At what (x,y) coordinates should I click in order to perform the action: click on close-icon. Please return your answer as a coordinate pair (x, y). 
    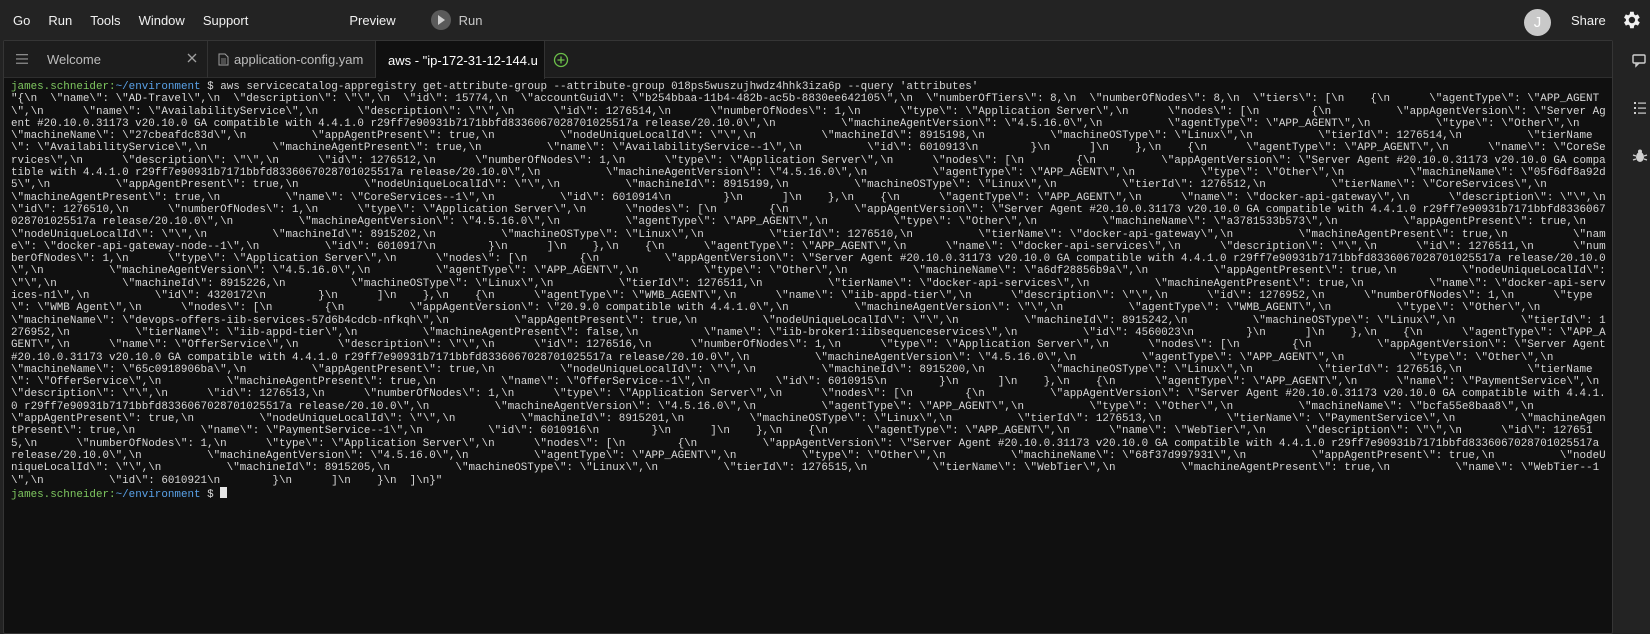
    Looking at the image, I should click on (192, 58).